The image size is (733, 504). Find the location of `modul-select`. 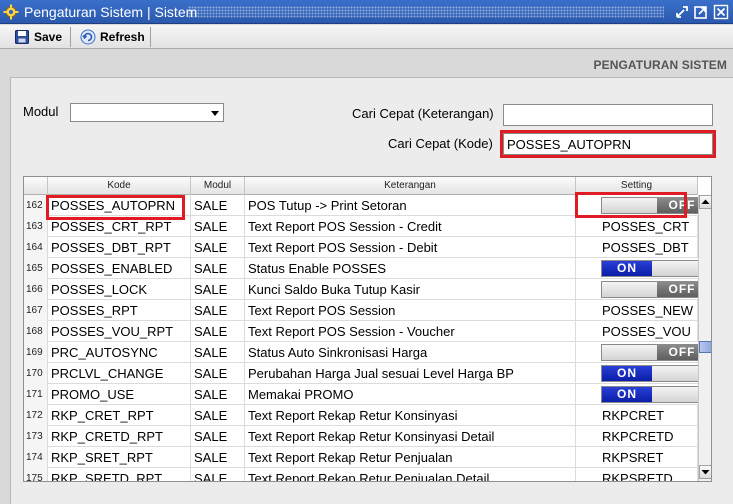

modul-select is located at coordinates (147, 112).